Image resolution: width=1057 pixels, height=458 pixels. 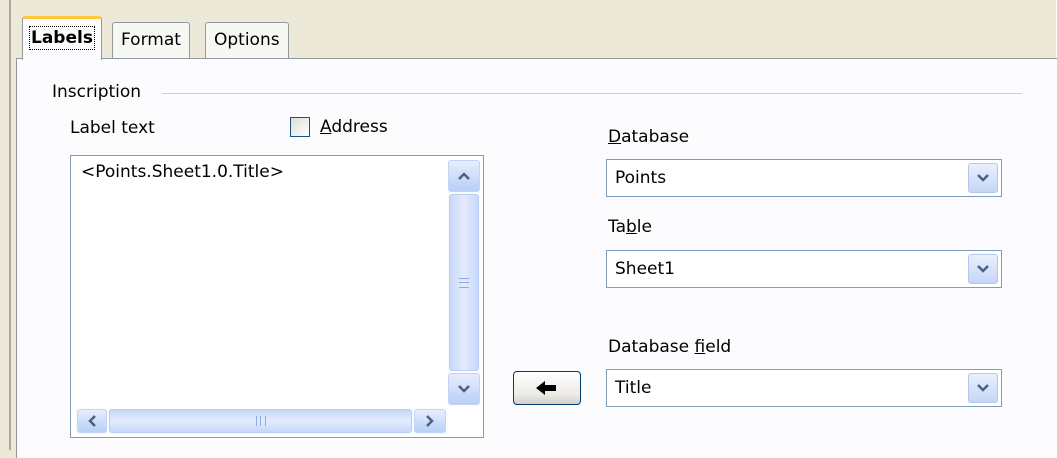 What do you see at coordinates (97, 92) in the screenshot?
I see `inscription-group-label: Inscription` at bounding box center [97, 92].